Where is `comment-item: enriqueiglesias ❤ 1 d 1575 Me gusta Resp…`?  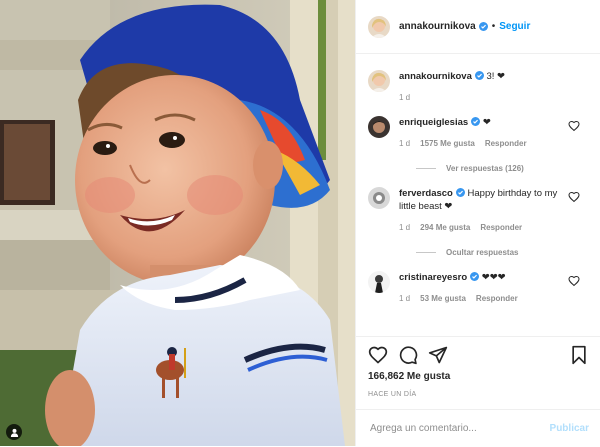 comment-item: enriqueiglesias ❤ 1 d 1575 Me gusta Resp… is located at coordinates (478, 133).